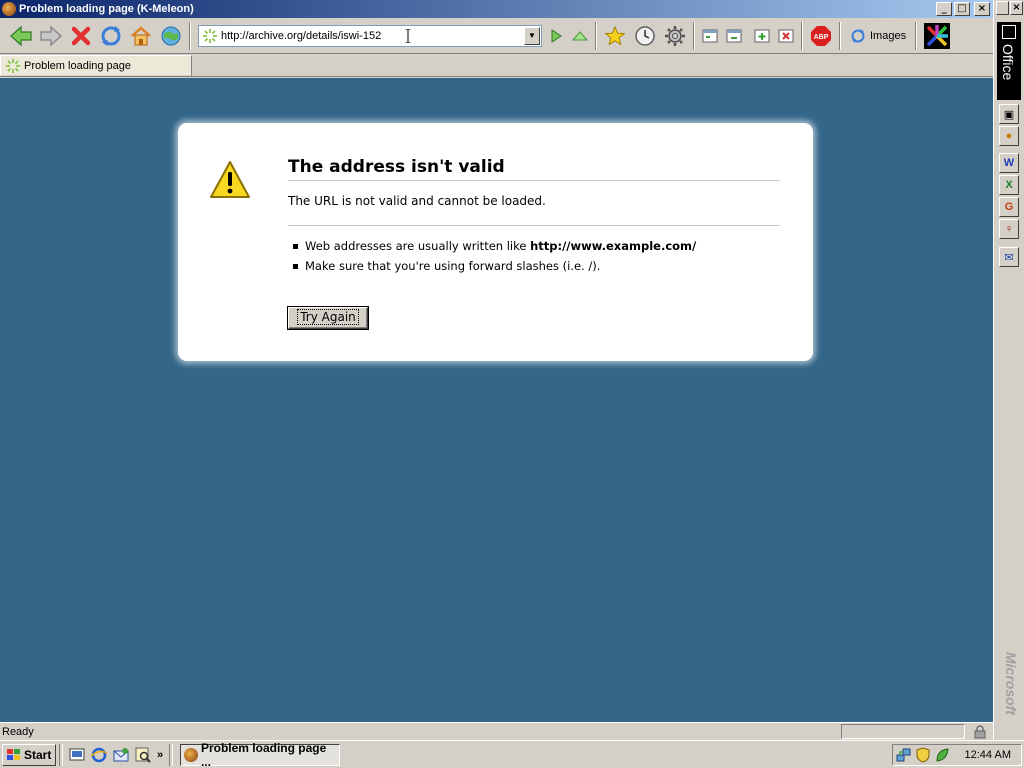 The image size is (1024, 768). What do you see at coordinates (1016, 8) in the screenshot?
I see `office-bar-close-button: ×` at bounding box center [1016, 8].